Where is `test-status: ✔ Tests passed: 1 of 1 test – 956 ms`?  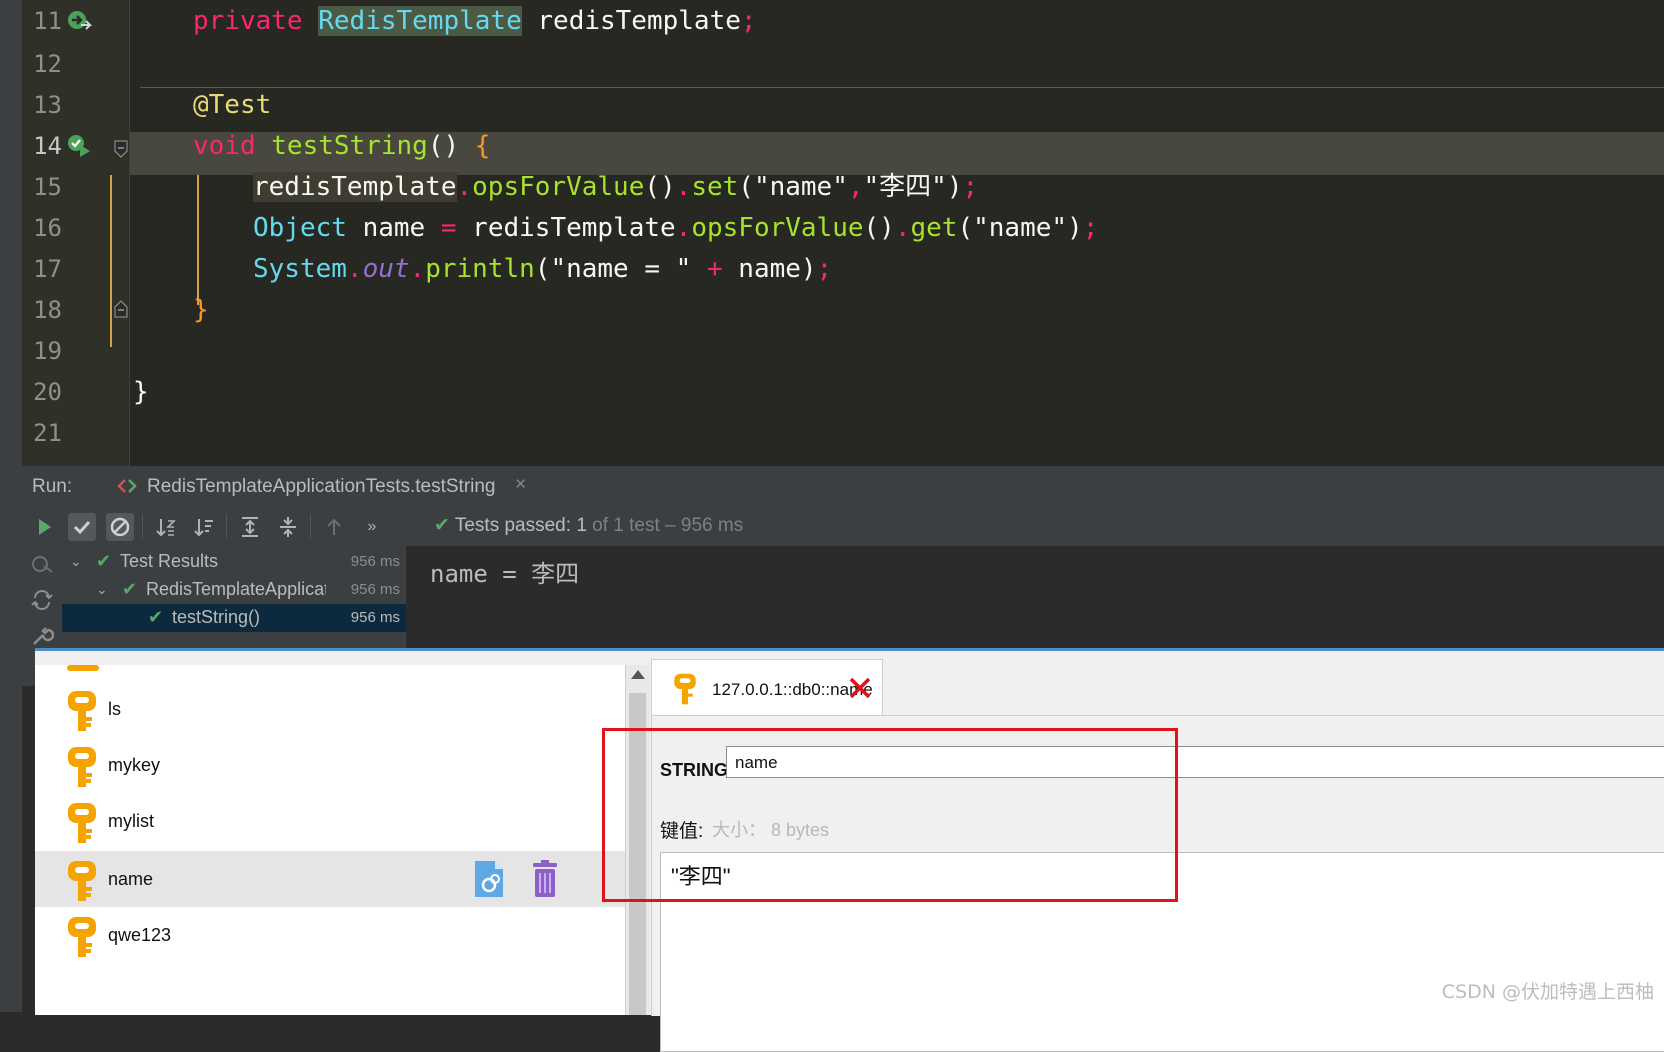
test-status: ✔ Tests passed: 1 of 1 test – 956 ms is located at coordinates (588, 525).